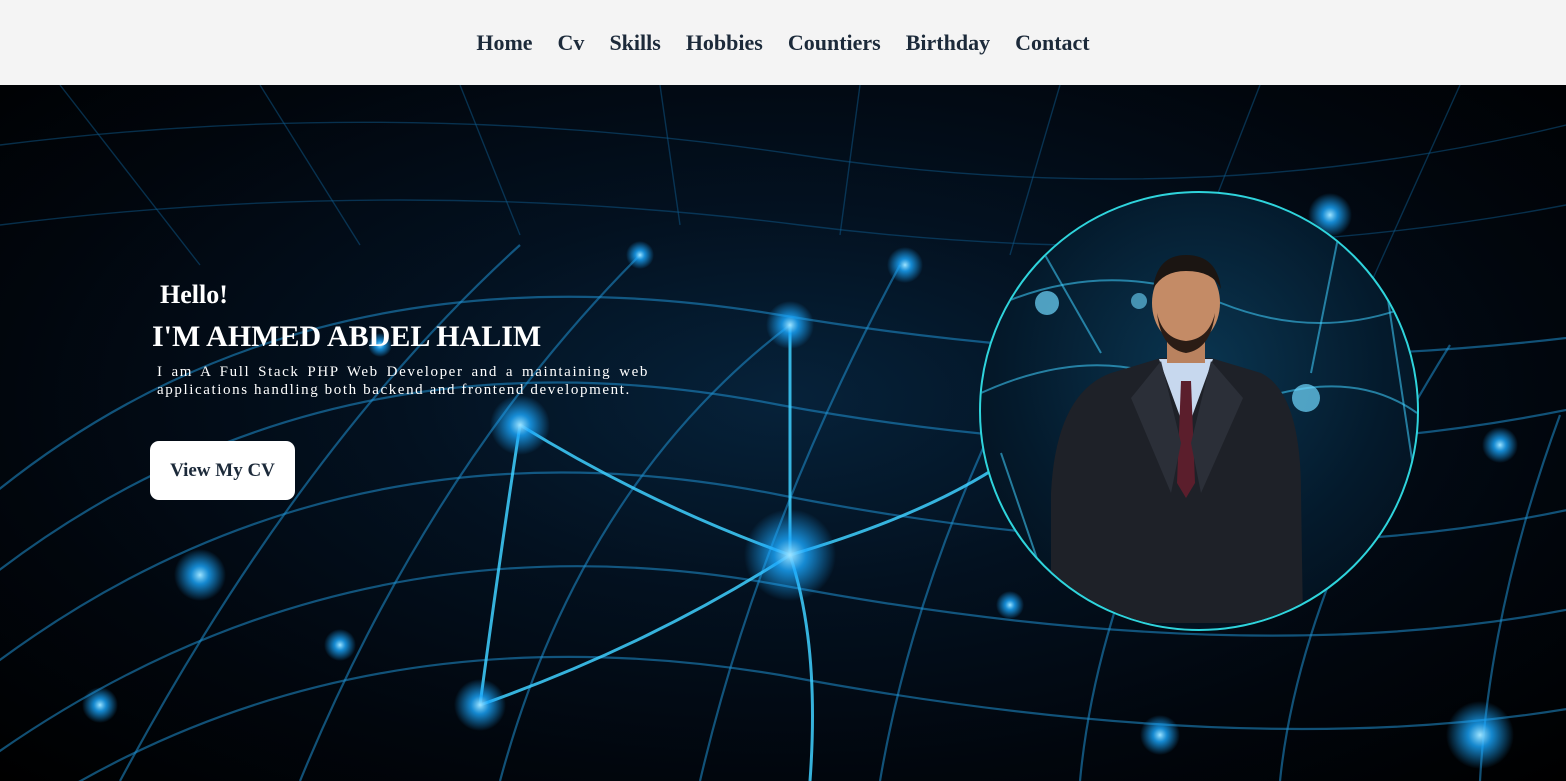 This screenshot has height=781, width=1566. What do you see at coordinates (1052, 42) in the screenshot?
I see `nav-link-contact: Contact` at bounding box center [1052, 42].